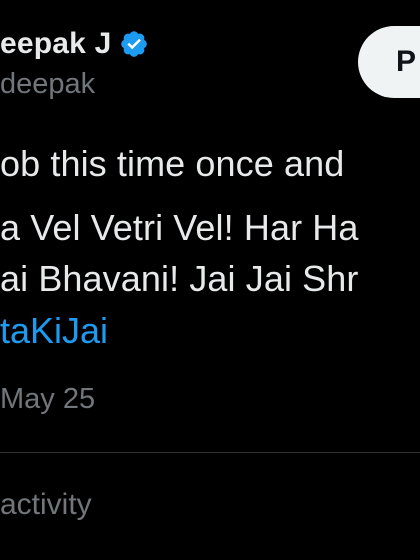 The image size is (420, 560). I want to click on tweet-text-line-3: ai Bhavani! Jai Jai Shr, so click(179, 278).